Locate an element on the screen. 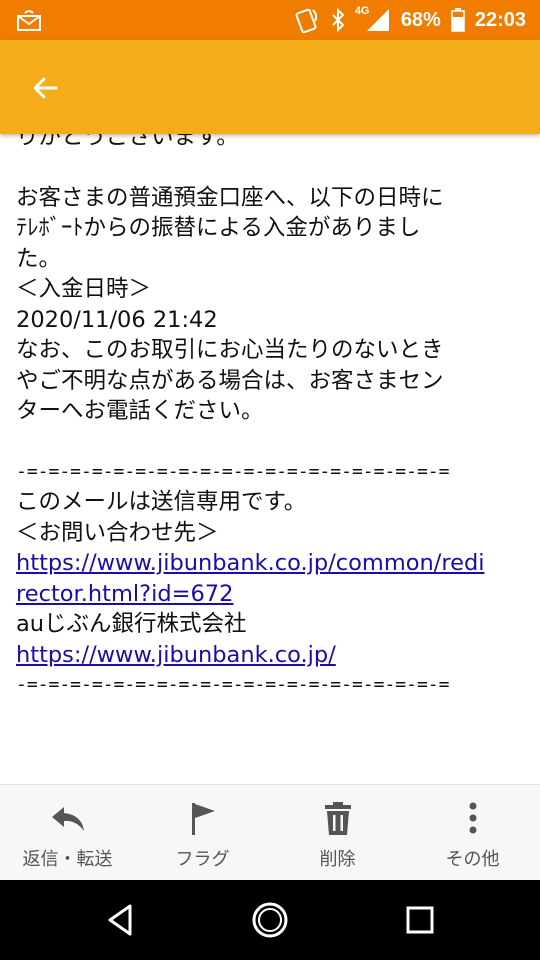 The width and height of the screenshot is (540, 960). flag-button: フラグ is located at coordinates (202, 833).